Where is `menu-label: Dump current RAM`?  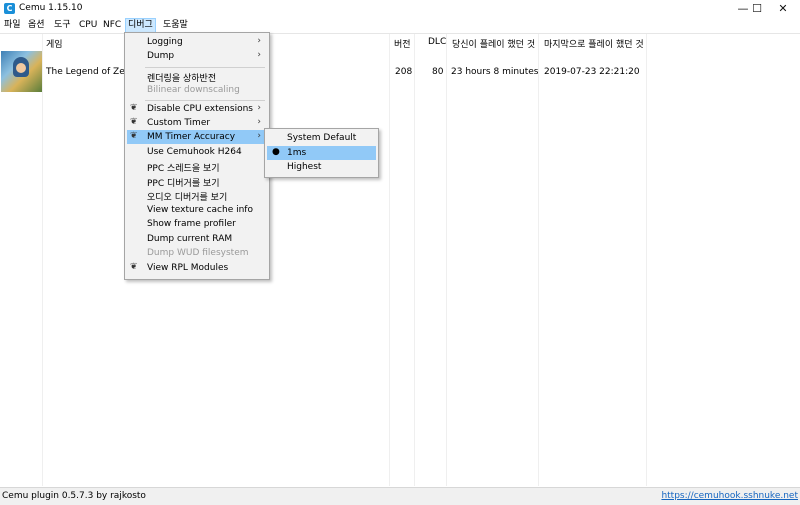
menu-label: Dump current RAM is located at coordinates (190, 239).